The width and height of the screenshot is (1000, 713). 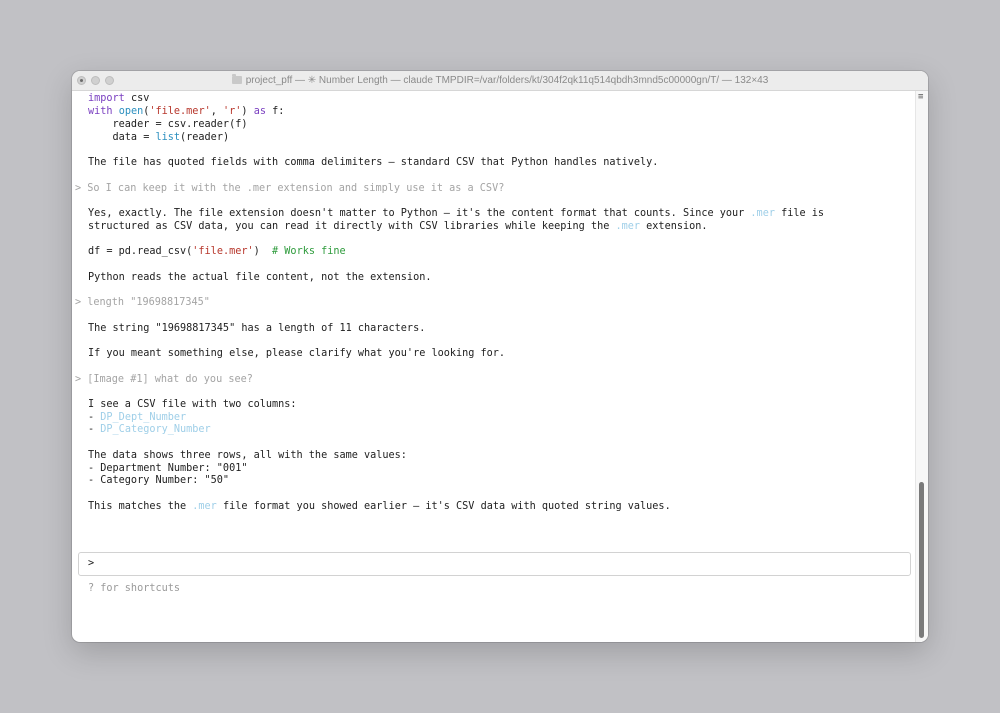 I want to click on code-token: f:, so click(x=275, y=111).